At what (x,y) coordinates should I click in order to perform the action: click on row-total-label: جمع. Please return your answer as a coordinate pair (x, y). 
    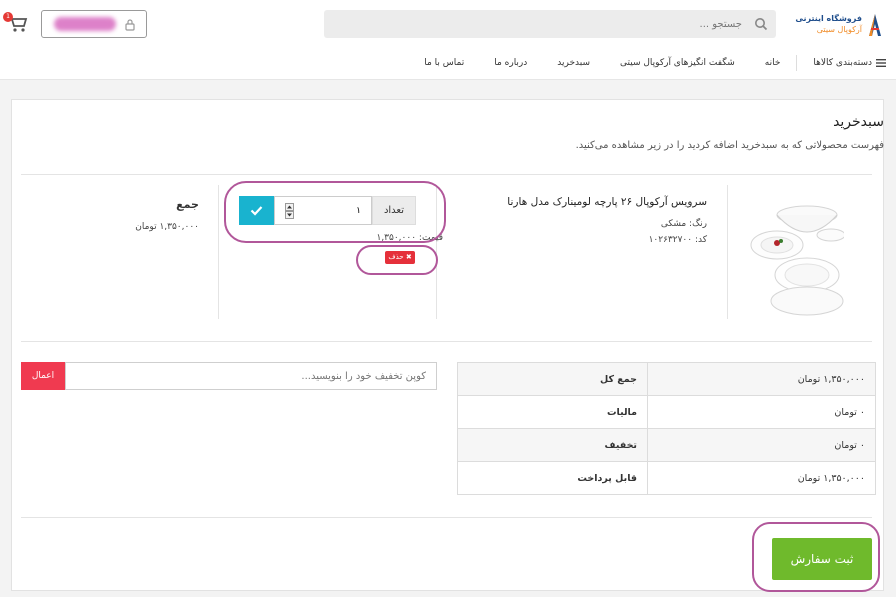
    Looking at the image, I should click on (187, 204).